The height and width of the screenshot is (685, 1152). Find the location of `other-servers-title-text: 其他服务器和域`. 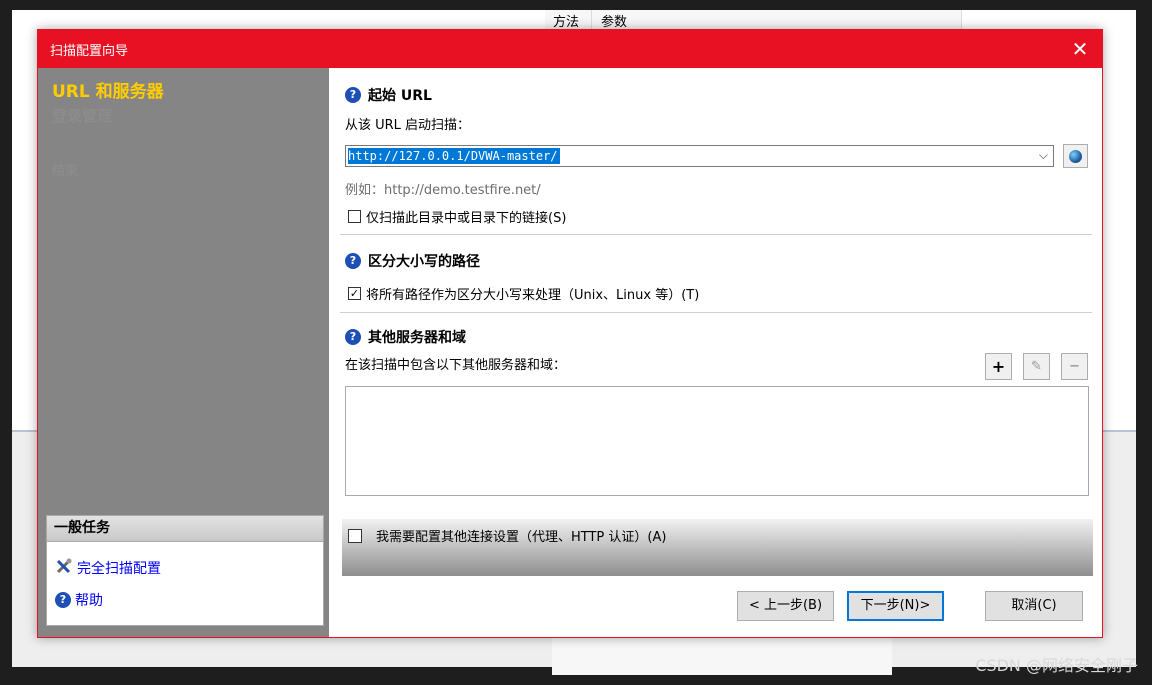

other-servers-title-text: 其他服务器和域 is located at coordinates (417, 338).